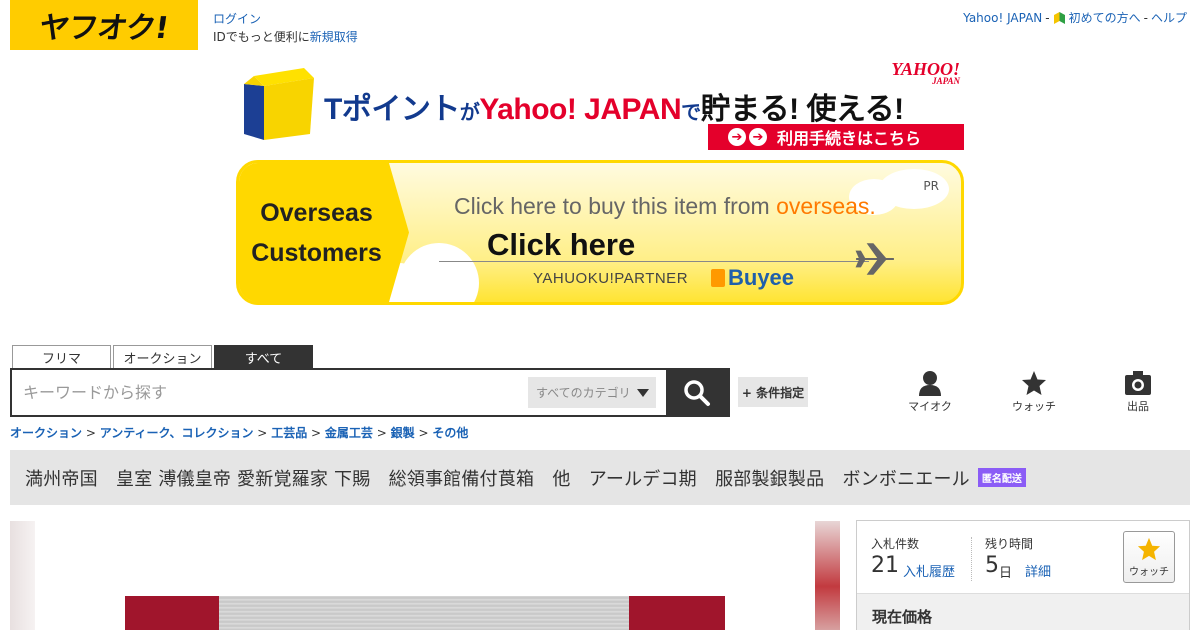 Image resolution: width=1200 pixels, height=630 pixels. What do you see at coordinates (1138, 383) in the screenshot?
I see `camera-icon` at bounding box center [1138, 383].